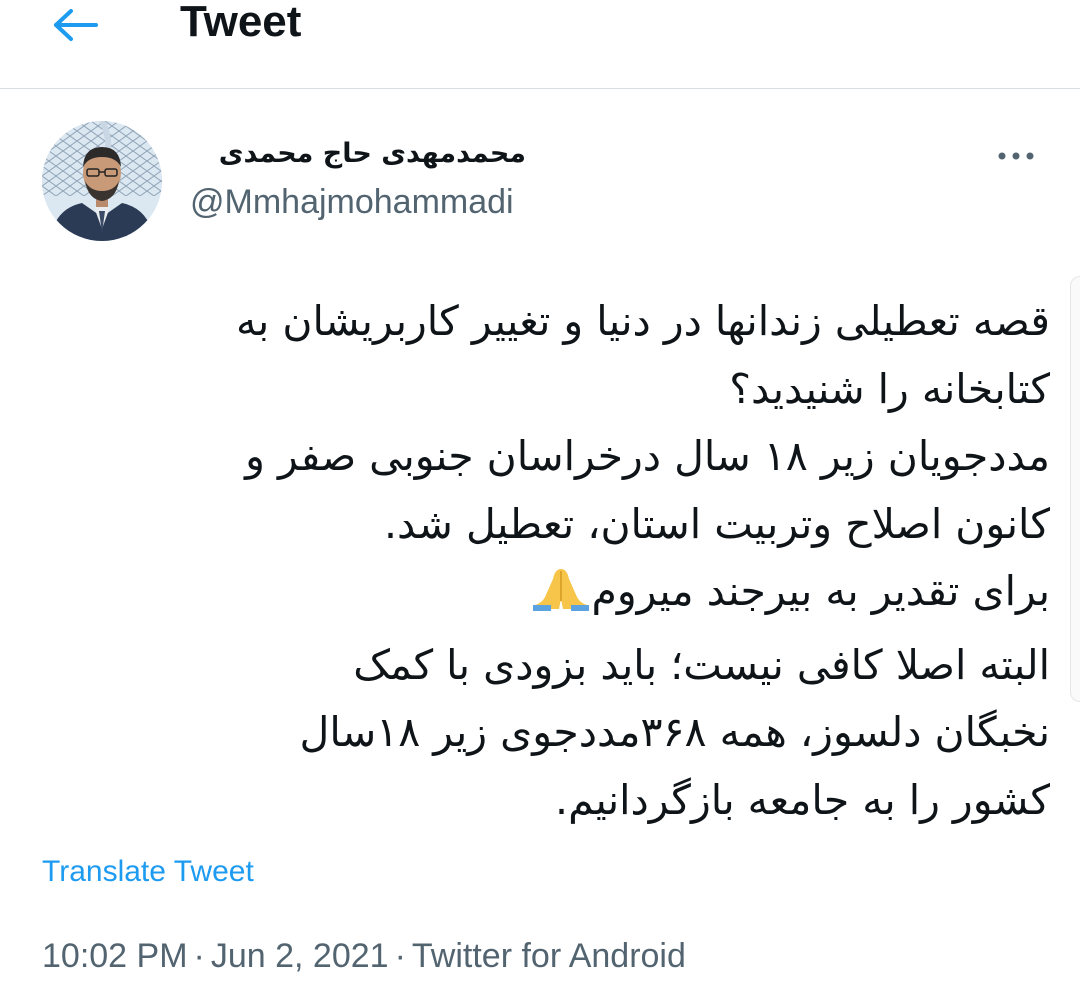 The image size is (1080, 1005). I want to click on tweet-line-with-emoji: برای تقدیر به بیرجند میروم, so click(540, 595).